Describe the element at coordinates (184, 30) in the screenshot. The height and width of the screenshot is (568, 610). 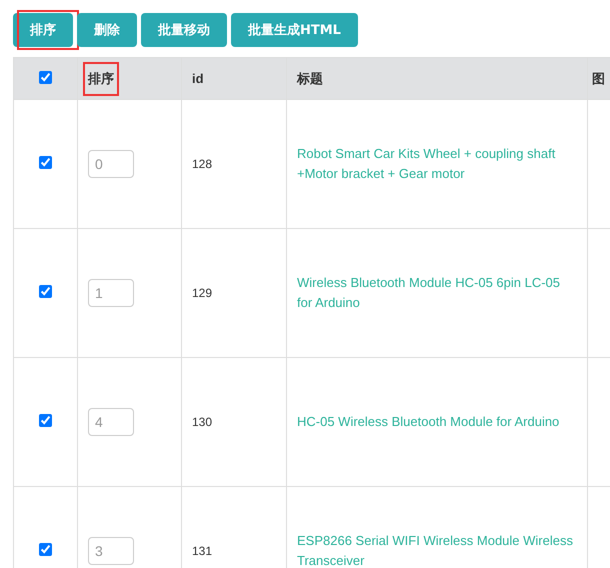
I see `toolbar-button: 批量移动` at that location.